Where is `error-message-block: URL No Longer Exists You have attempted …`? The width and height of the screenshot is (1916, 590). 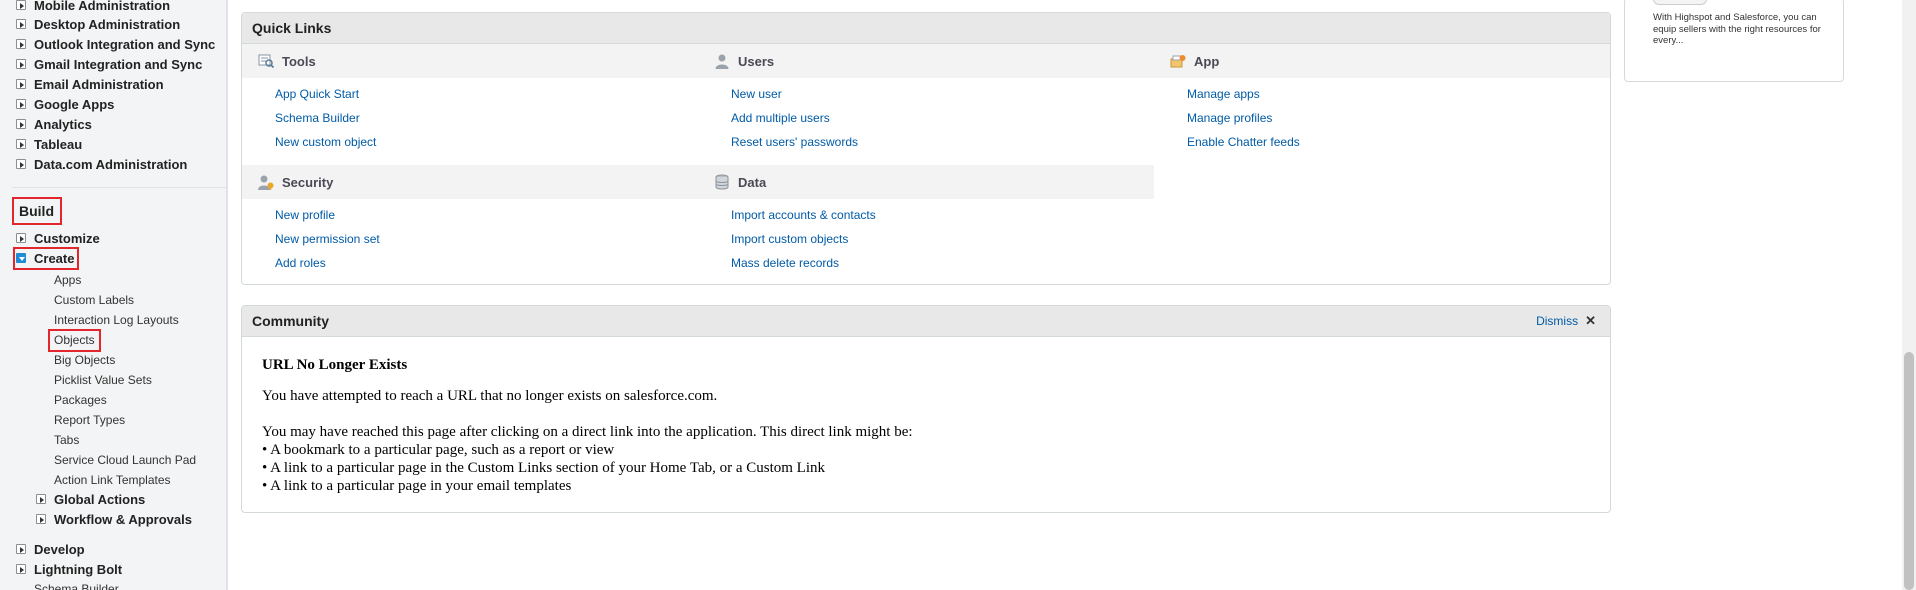 error-message-block: URL No Longer Exists You have attempted … is located at coordinates (587, 425).